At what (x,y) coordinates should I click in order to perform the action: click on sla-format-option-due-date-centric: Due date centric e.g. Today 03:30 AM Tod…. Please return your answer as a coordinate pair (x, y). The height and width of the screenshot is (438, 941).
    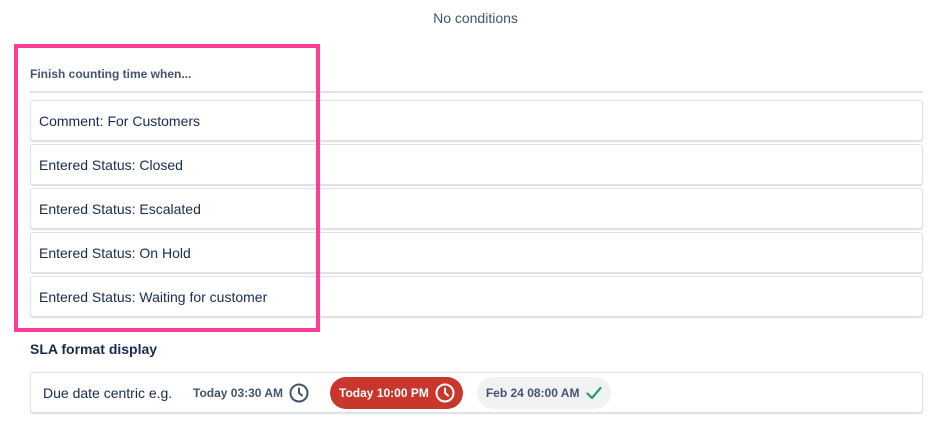
    Looking at the image, I should click on (476, 392).